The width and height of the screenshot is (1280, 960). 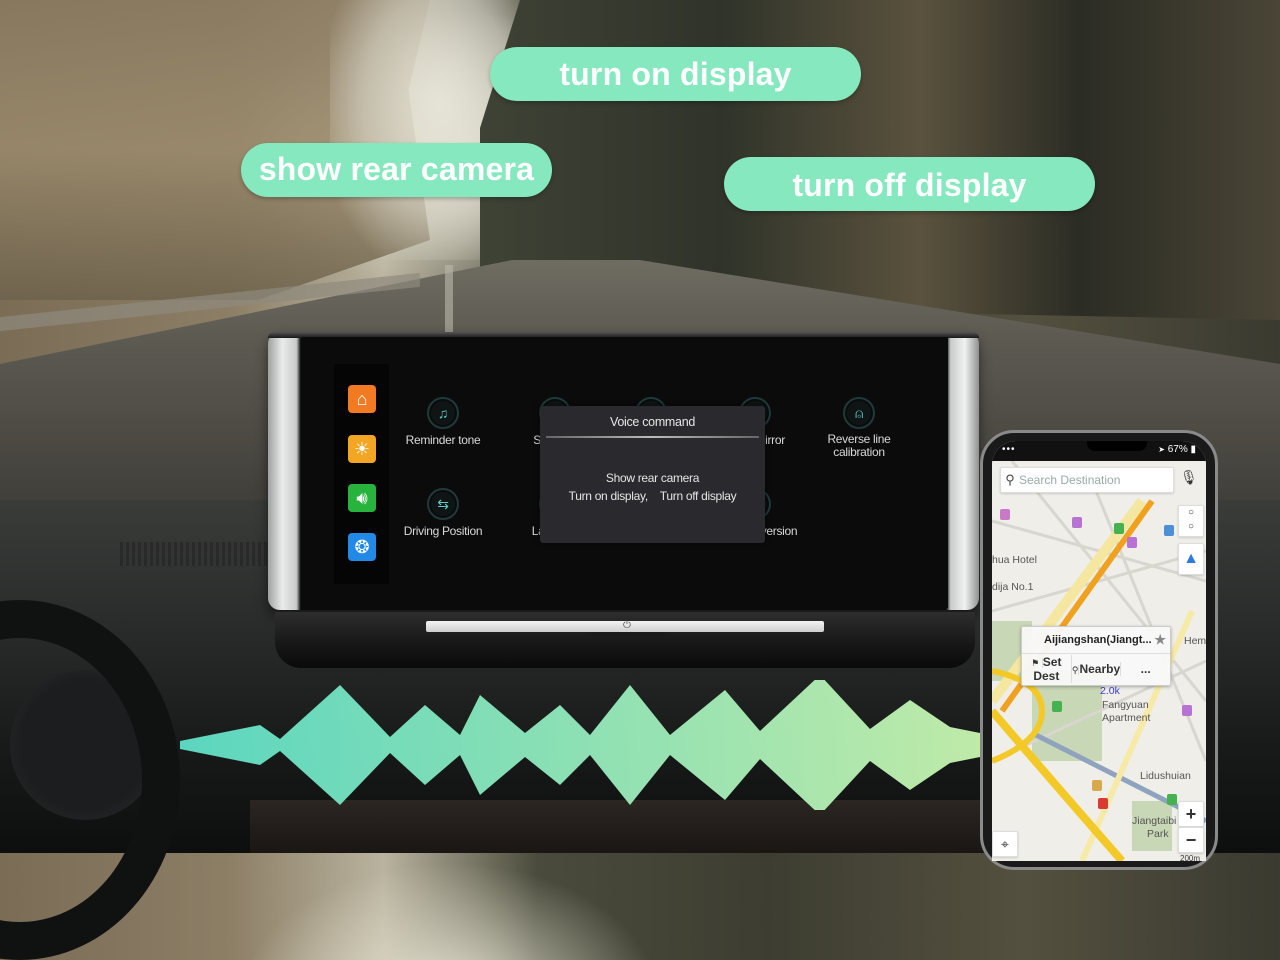 I want to click on brightness-button: ☀, so click(x=362, y=449).